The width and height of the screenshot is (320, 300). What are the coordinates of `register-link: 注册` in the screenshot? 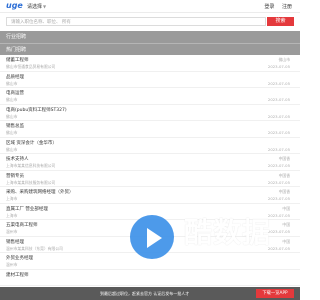 It's located at (287, 7).